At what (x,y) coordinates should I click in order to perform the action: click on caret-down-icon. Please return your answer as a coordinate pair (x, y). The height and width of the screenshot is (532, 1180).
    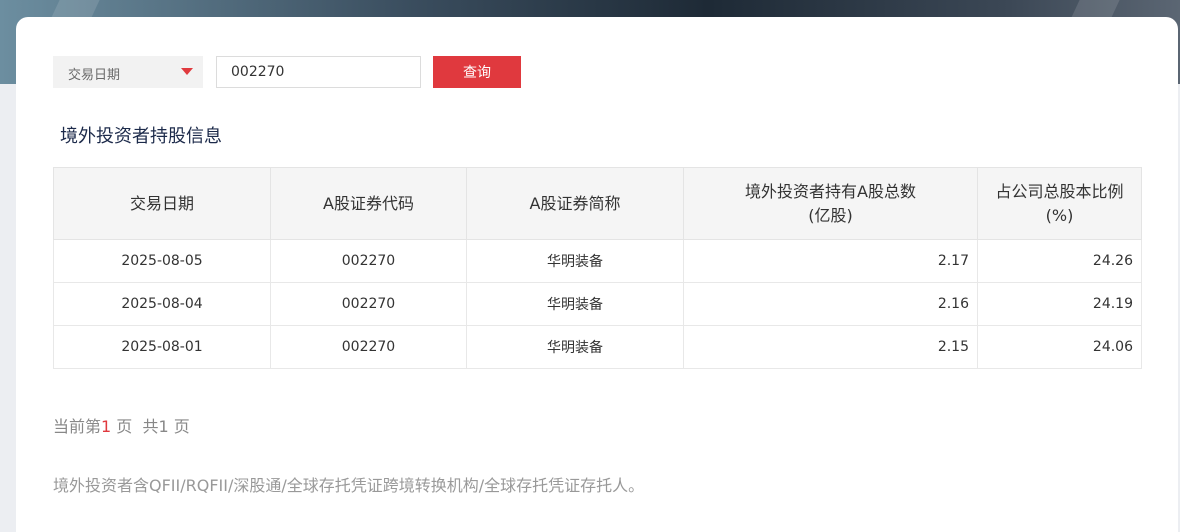
    Looking at the image, I should click on (187, 71).